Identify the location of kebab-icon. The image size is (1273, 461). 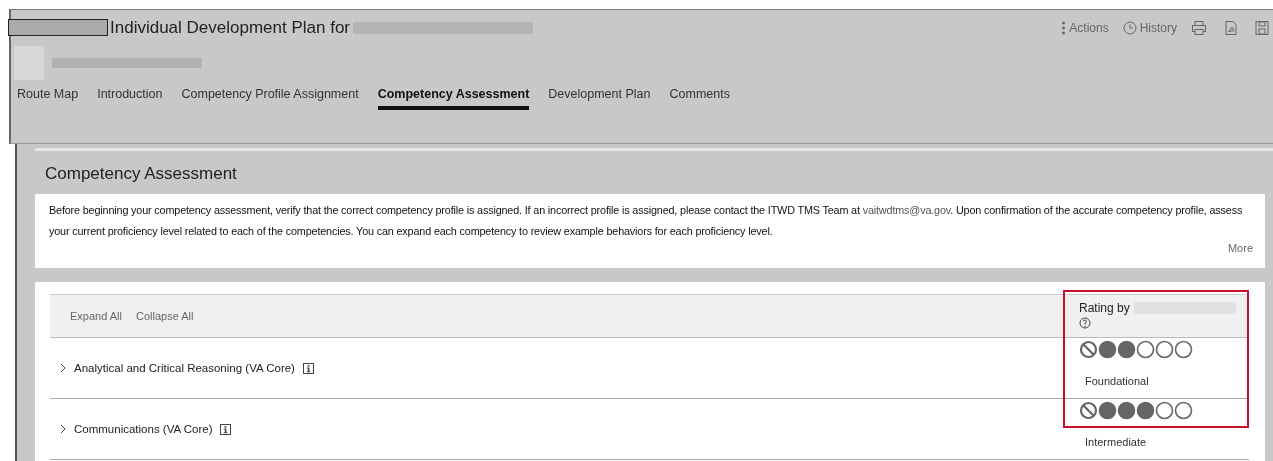
(1064, 27).